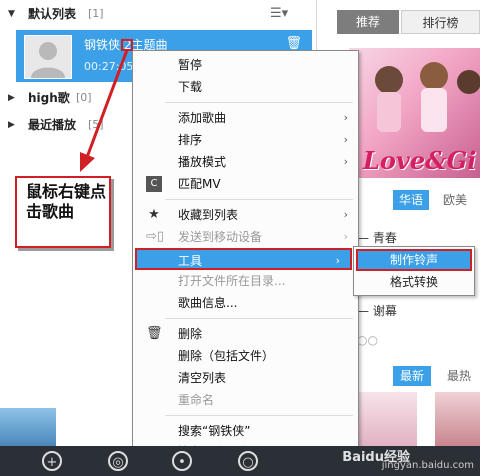 The height and width of the screenshot is (476, 480). Describe the element at coordinates (118, 461) in the screenshot. I see `locate-icon: ◎` at that location.